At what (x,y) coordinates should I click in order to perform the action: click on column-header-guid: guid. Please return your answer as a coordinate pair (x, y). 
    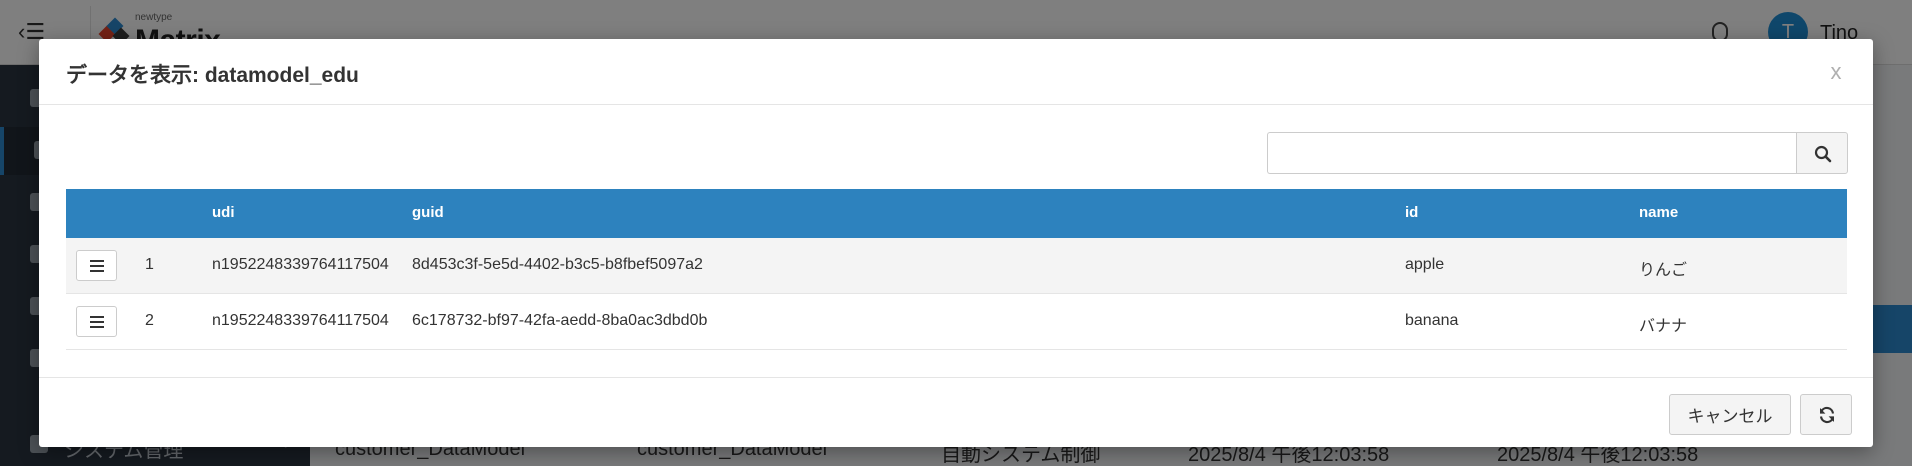
    Looking at the image, I should click on (428, 212).